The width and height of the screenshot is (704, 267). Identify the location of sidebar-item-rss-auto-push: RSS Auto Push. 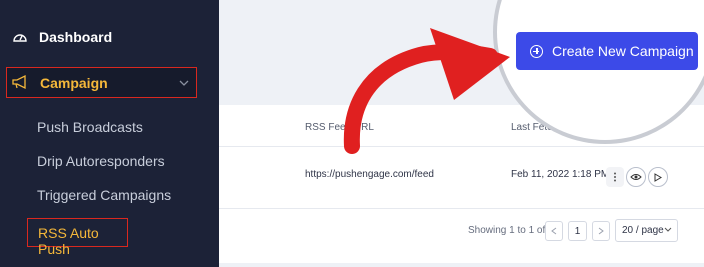
(77, 237).